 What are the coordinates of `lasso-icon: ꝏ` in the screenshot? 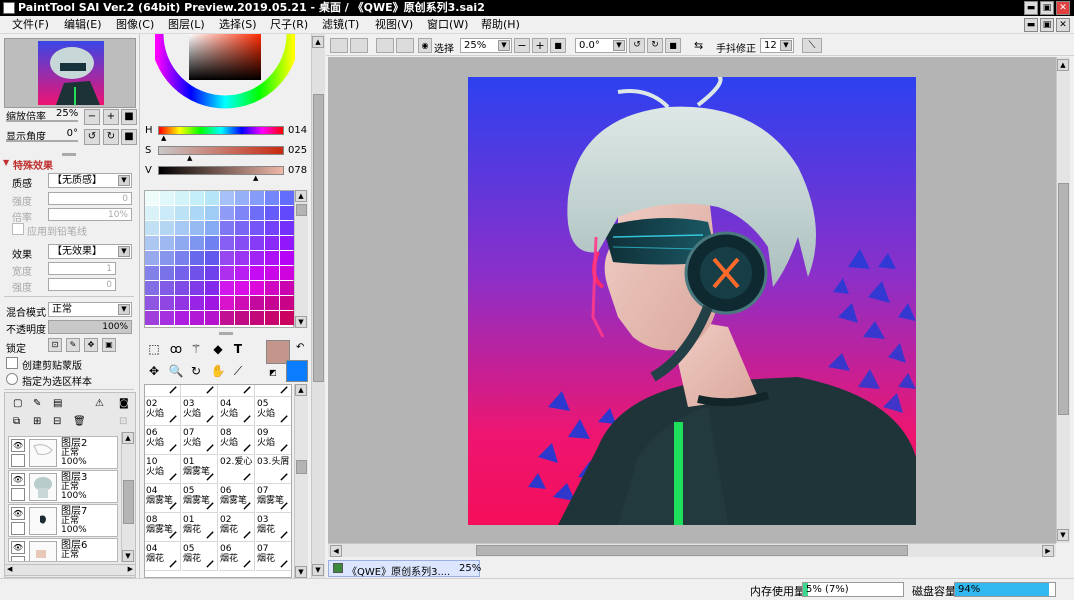 It's located at (176, 349).